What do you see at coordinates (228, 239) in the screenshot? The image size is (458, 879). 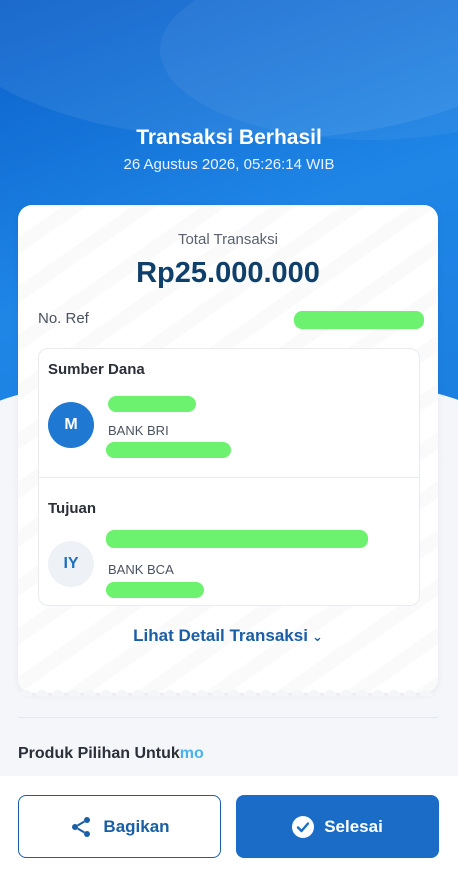 I see `total-label: Total Transaksi` at bounding box center [228, 239].